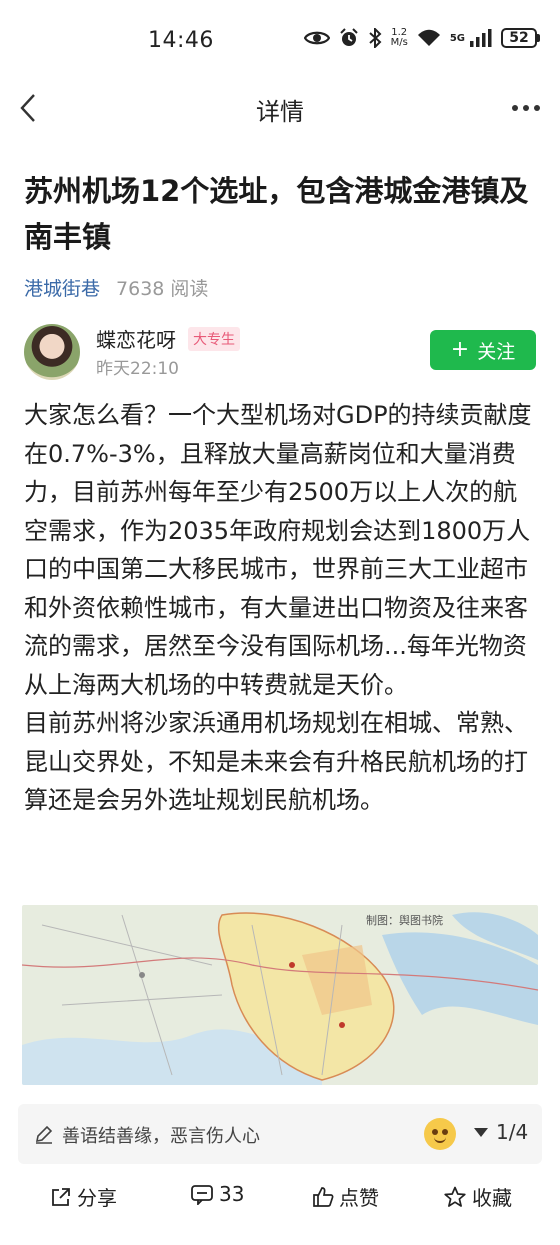 The height and width of the screenshot is (1245, 560). Describe the element at coordinates (481, 1132) in the screenshot. I see `triangle-down-icon` at that location.